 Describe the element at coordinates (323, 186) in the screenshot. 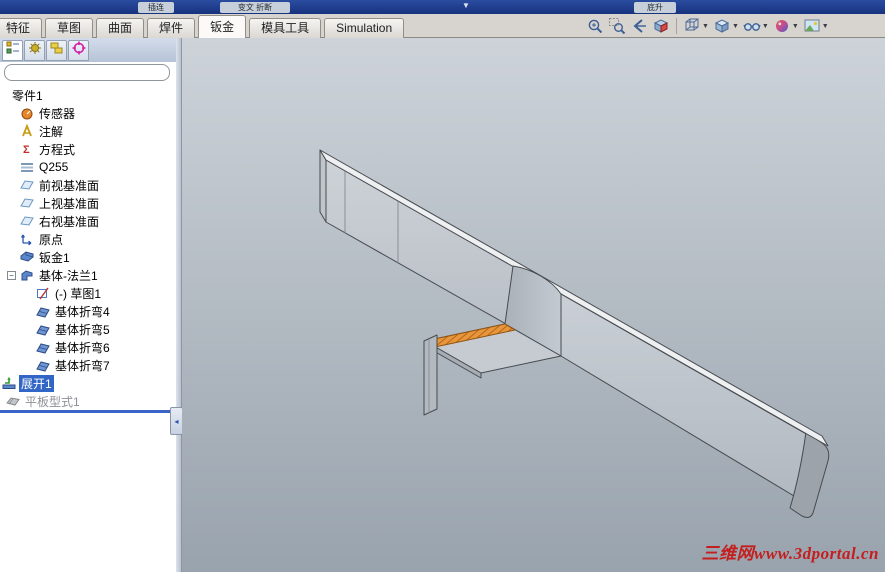

I see `wall-left-end-cap` at that location.